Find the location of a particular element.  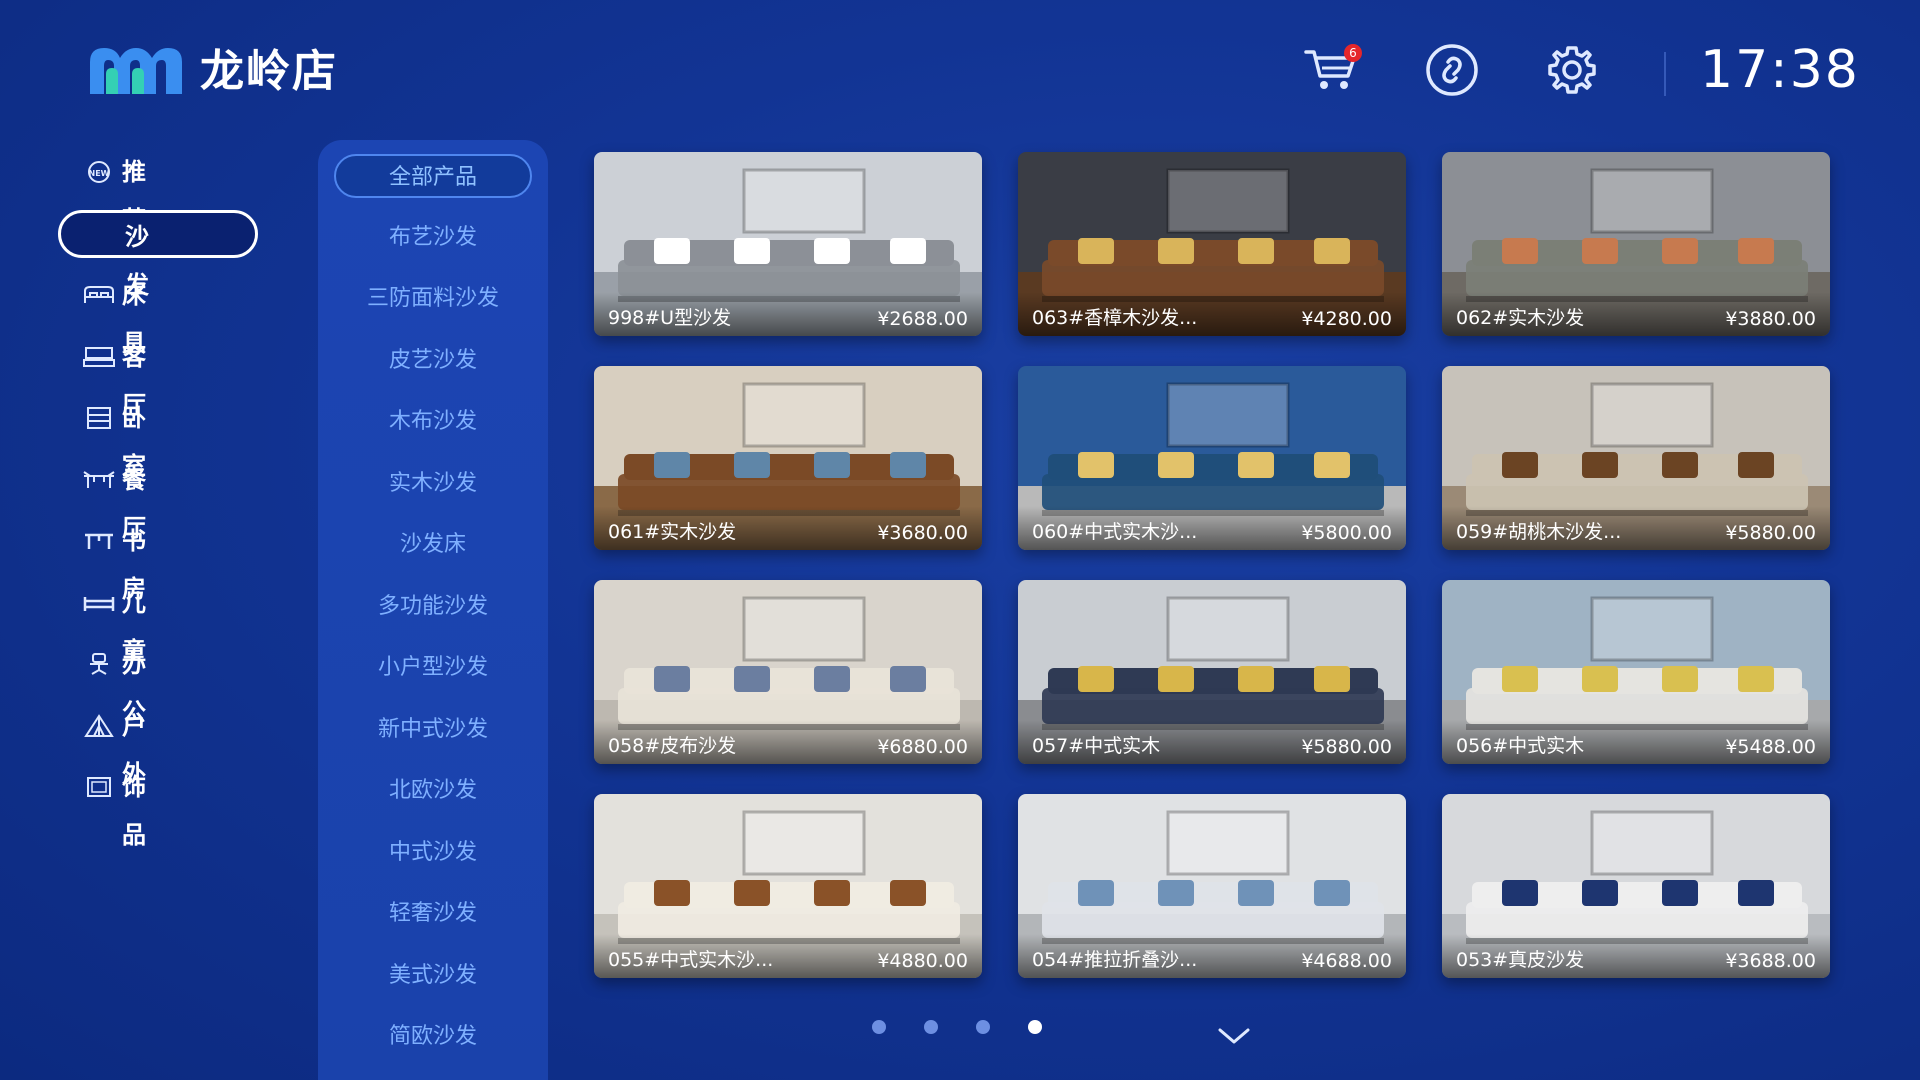

nav-item-label: 推荐 is located at coordinates (158, 196).